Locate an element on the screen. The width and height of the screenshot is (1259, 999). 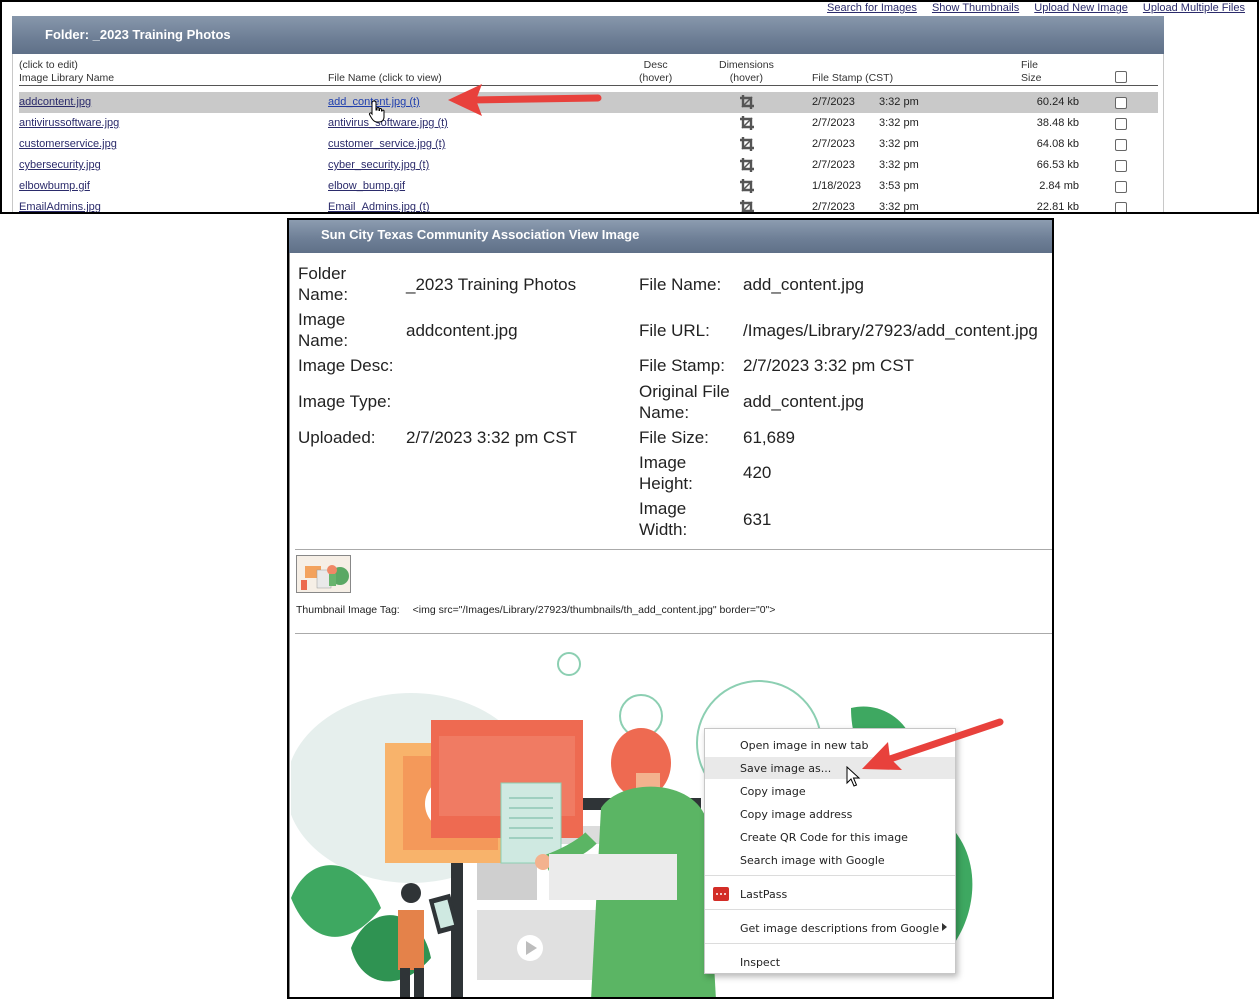
dimensions-column-hint: (hover) is located at coordinates (746, 78).